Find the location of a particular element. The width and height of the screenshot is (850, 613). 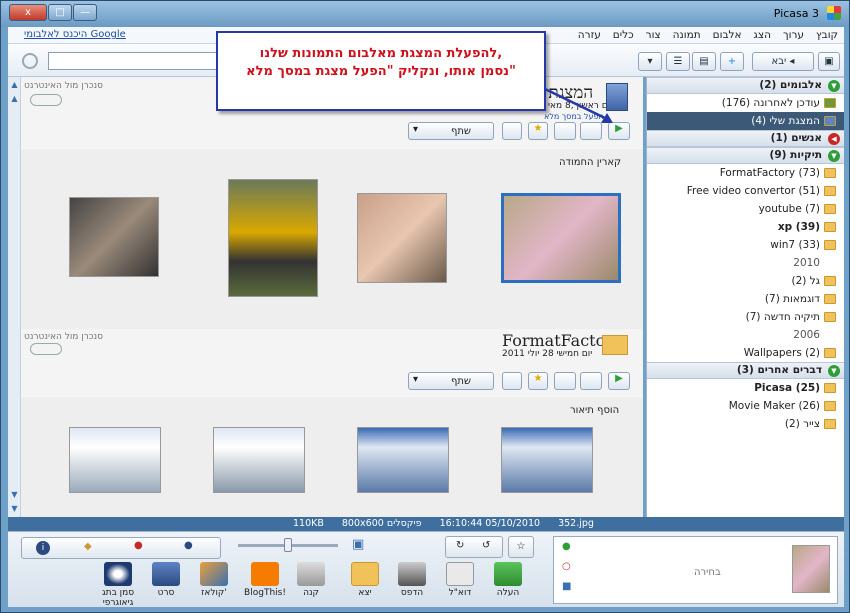

person-icon: ● is located at coordinates (188, 545).